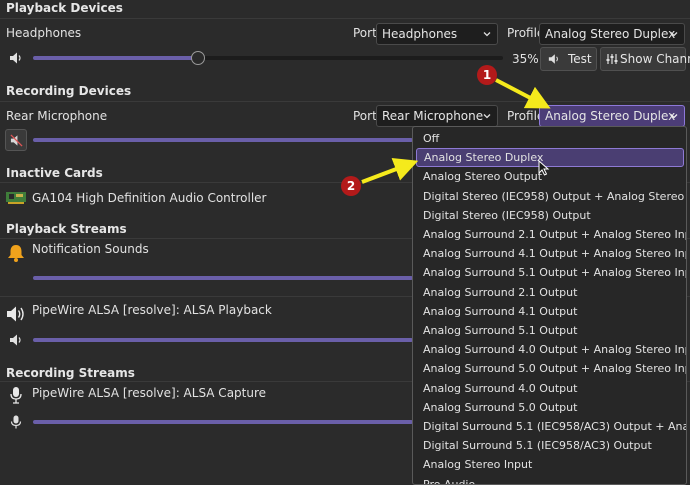 This screenshot has width=690, height=485. Describe the element at coordinates (487, 75) in the screenshot. I see `step-badge-1: 1` at that location.